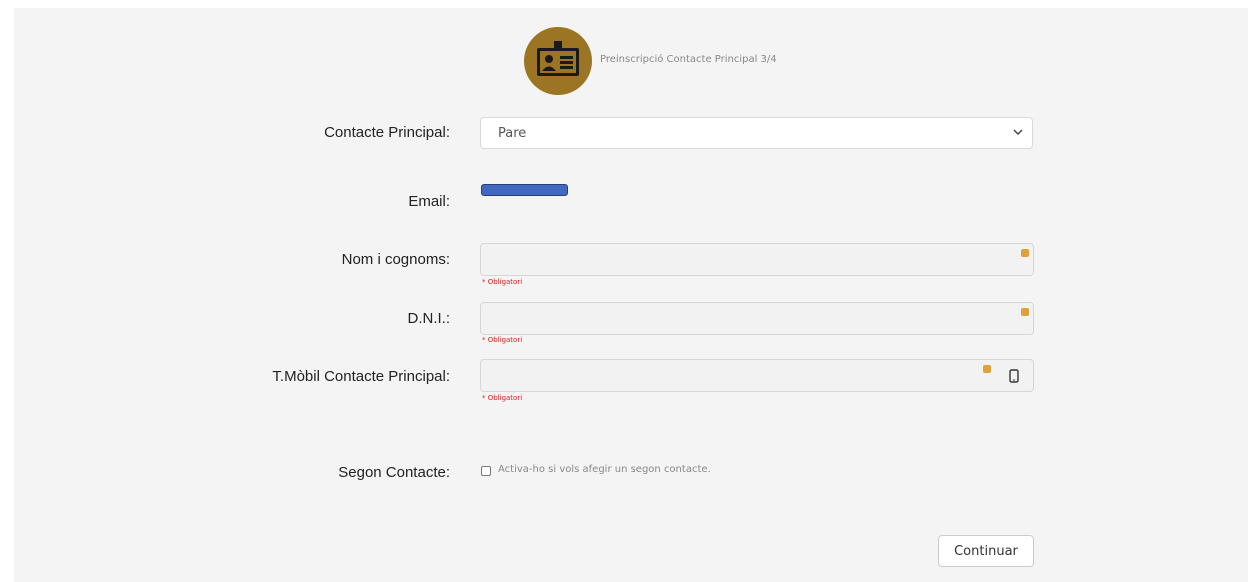 This screenshot has height=582, width=1248. What do you see at coordinates (756, 133) in the screenshot?
I see `contact-principal-select: Pare` at bounding box center [756, 133].